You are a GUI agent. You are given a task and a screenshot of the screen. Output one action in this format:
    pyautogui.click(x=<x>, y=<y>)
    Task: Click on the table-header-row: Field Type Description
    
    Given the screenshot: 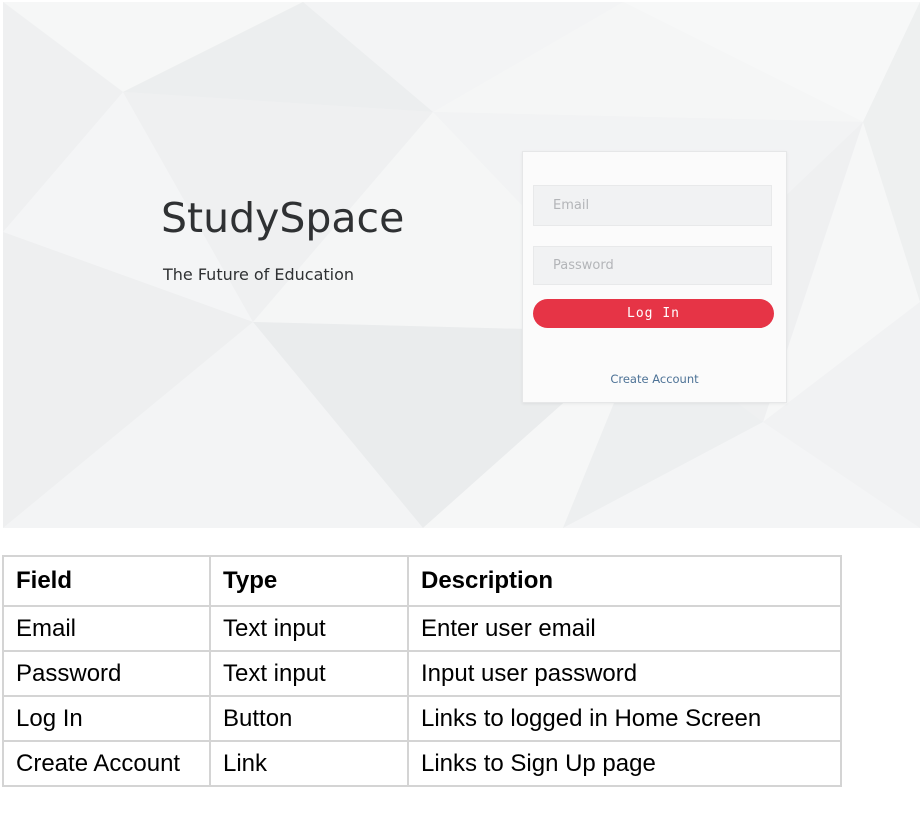 What is the action you would take?
    pyautogui.click(x=422, y=581)
    